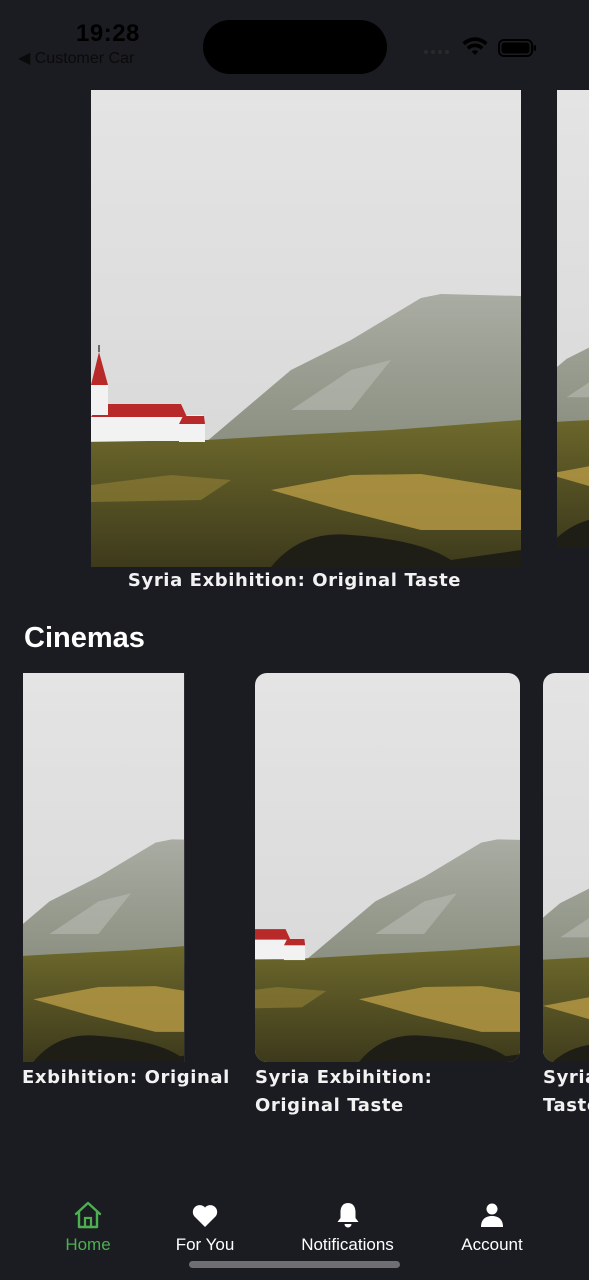  I want to click on back-to-app-link: ◀ Customer Car, so click(76, 58).